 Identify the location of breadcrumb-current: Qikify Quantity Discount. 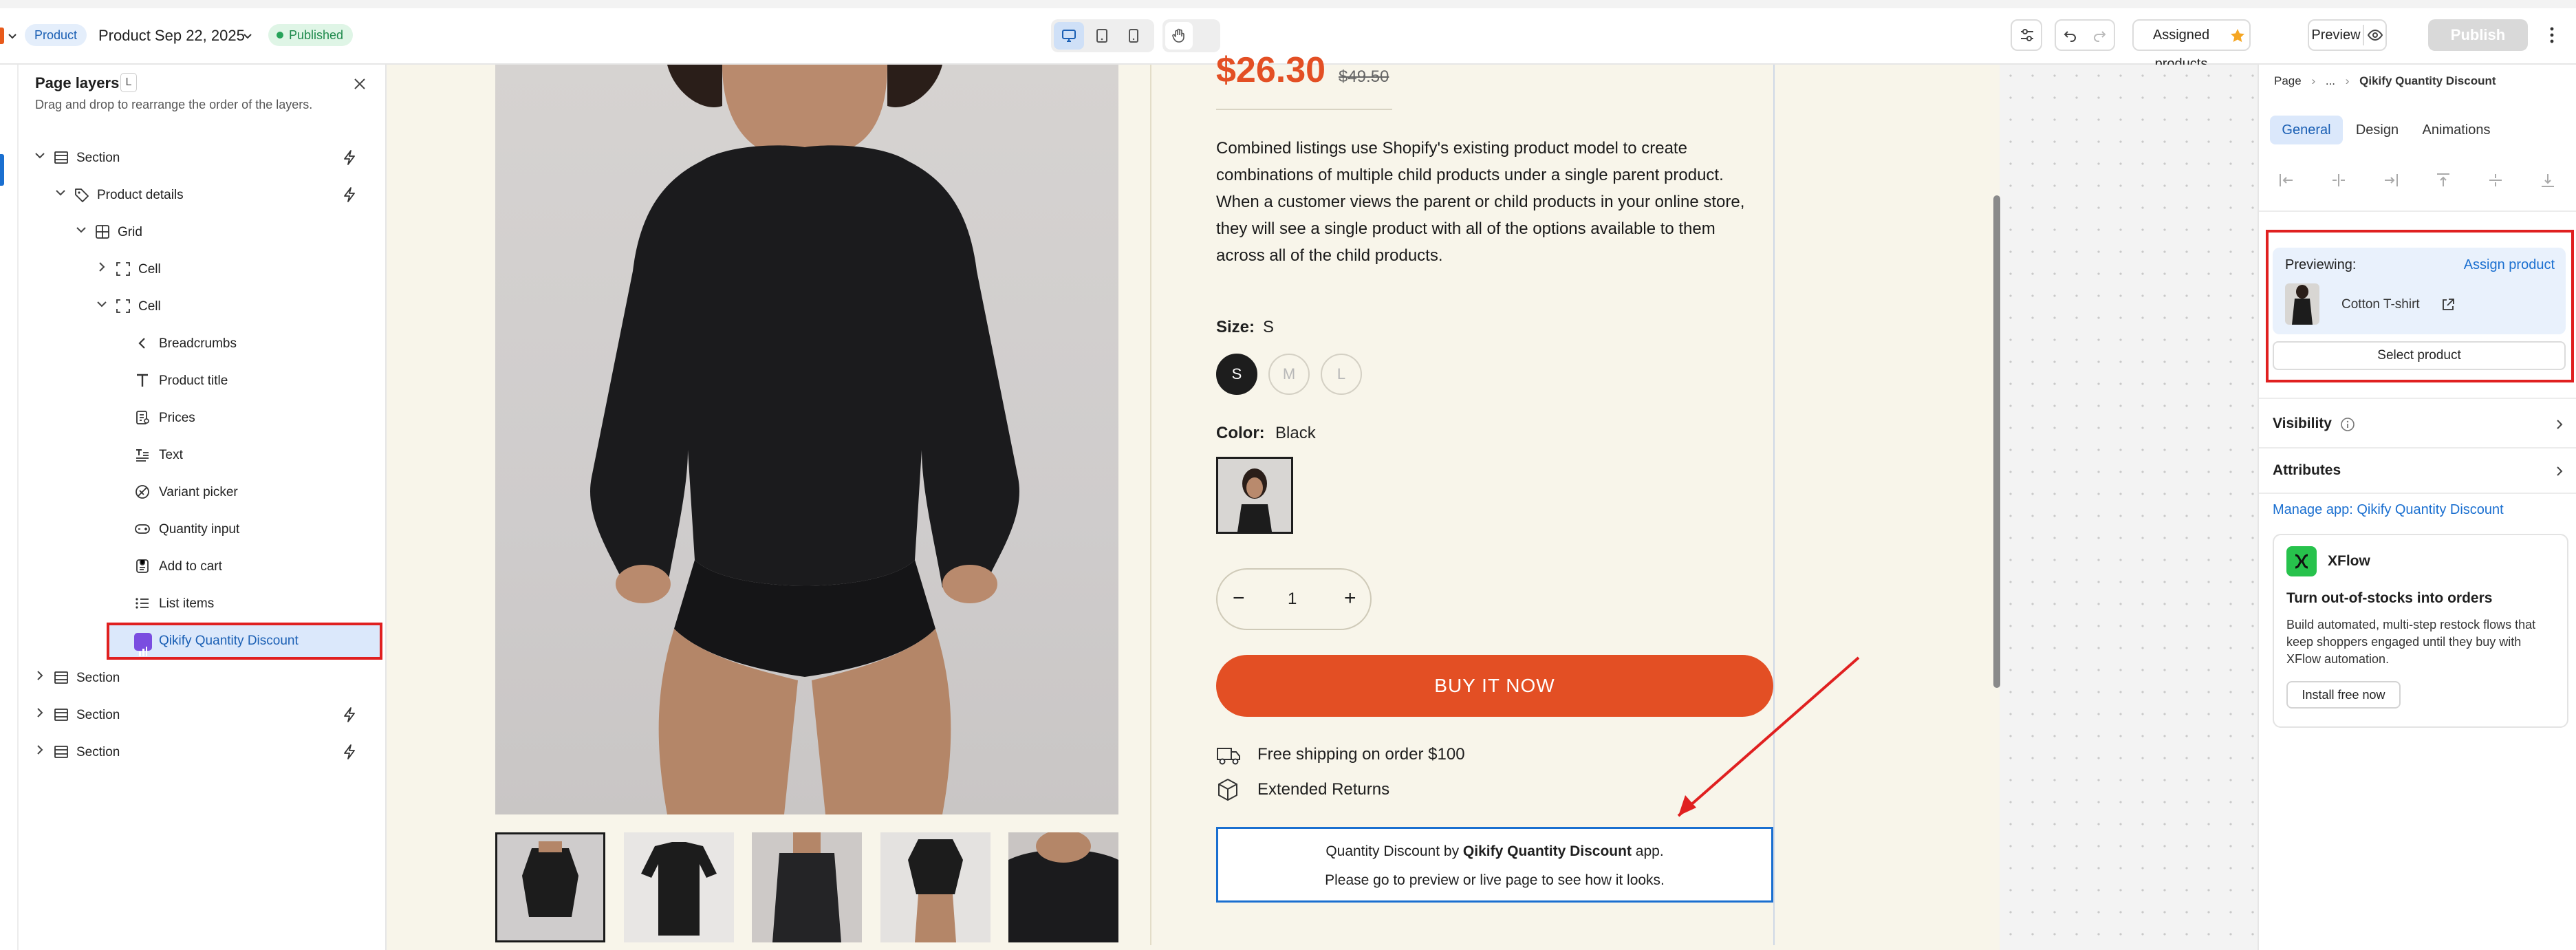
(2427, 80).